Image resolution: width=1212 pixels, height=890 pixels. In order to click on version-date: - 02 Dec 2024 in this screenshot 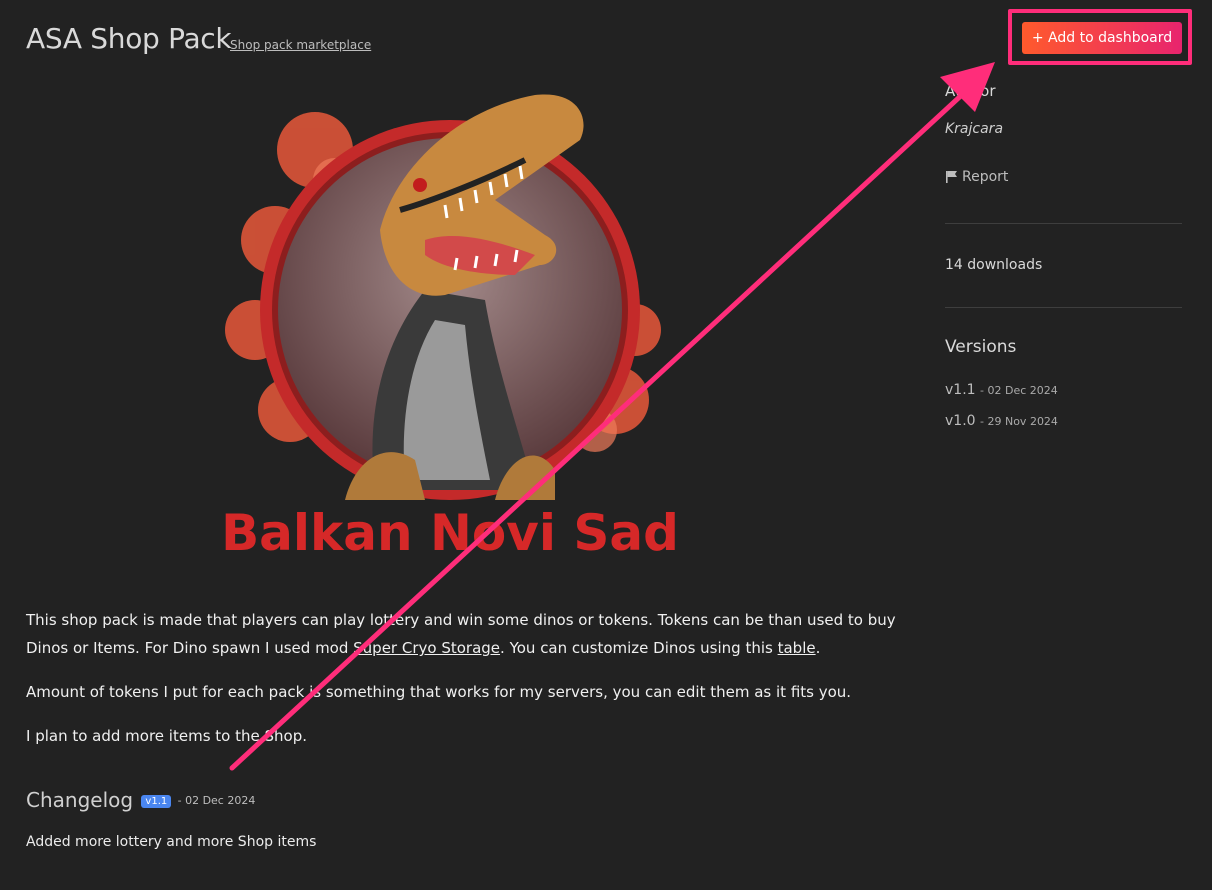, I will do `click(1019, 390)`.